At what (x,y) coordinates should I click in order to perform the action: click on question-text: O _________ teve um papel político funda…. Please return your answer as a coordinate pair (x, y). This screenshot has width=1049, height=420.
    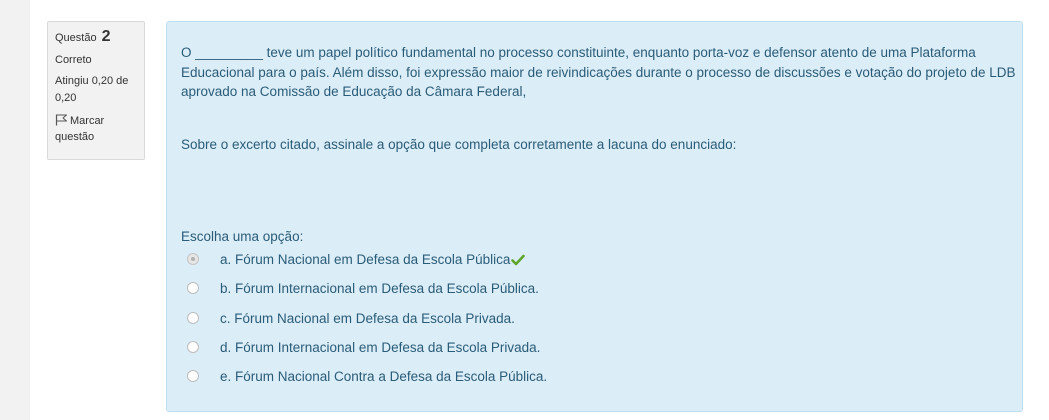
    Looking at the image, I should click on (598, 72).